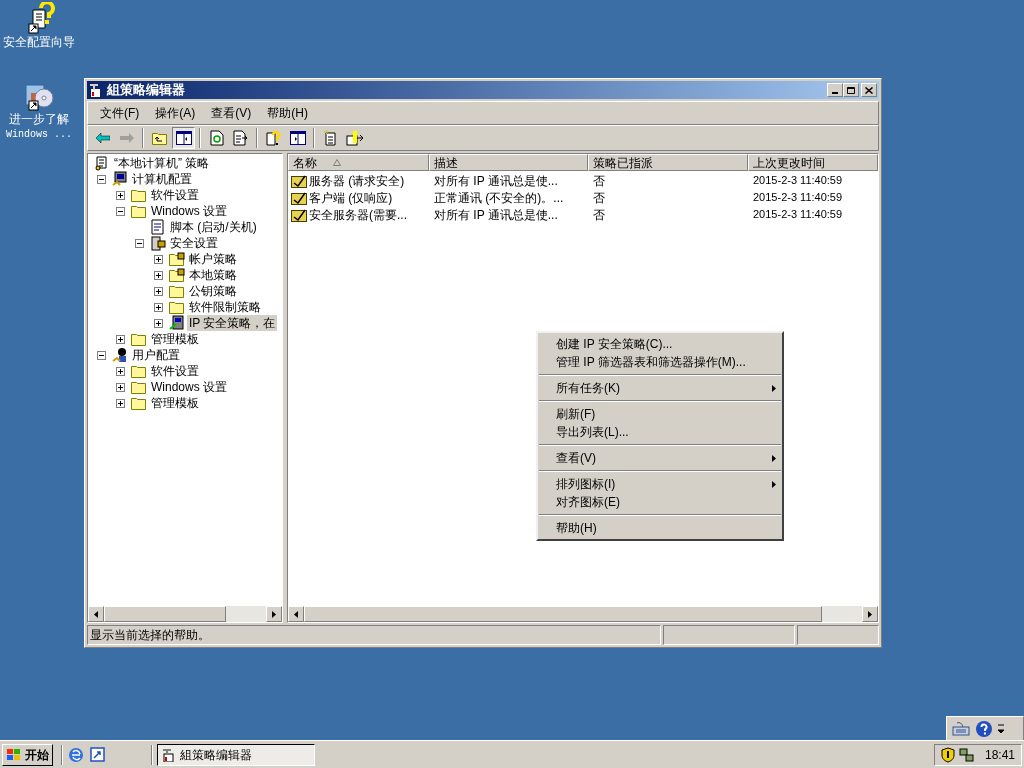 This screenshot has width=1024, height=768. I want to click on clock: 18:41, so click(999, 754).